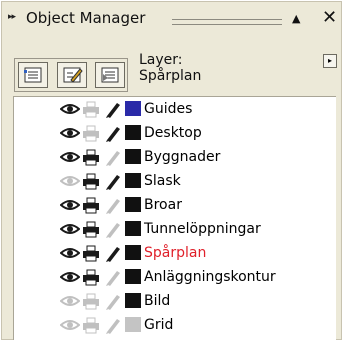 The width and height of the screenshot is (345, 343). I want to click on layer-name: Spårplan, so click(175, 253).